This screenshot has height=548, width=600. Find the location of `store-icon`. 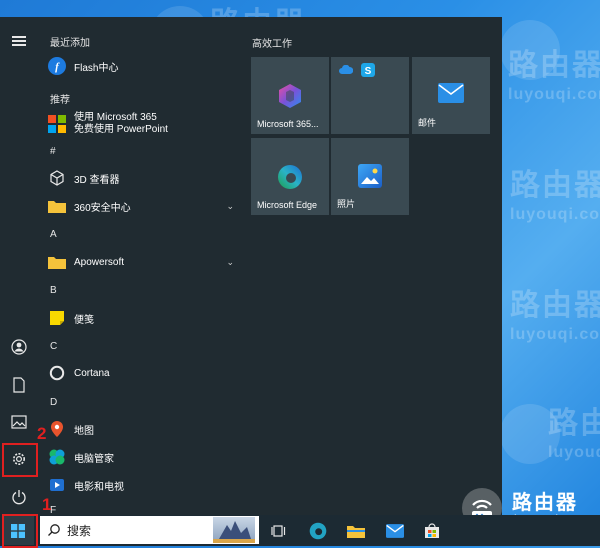

store-icon is located at coordinates (432, 530).